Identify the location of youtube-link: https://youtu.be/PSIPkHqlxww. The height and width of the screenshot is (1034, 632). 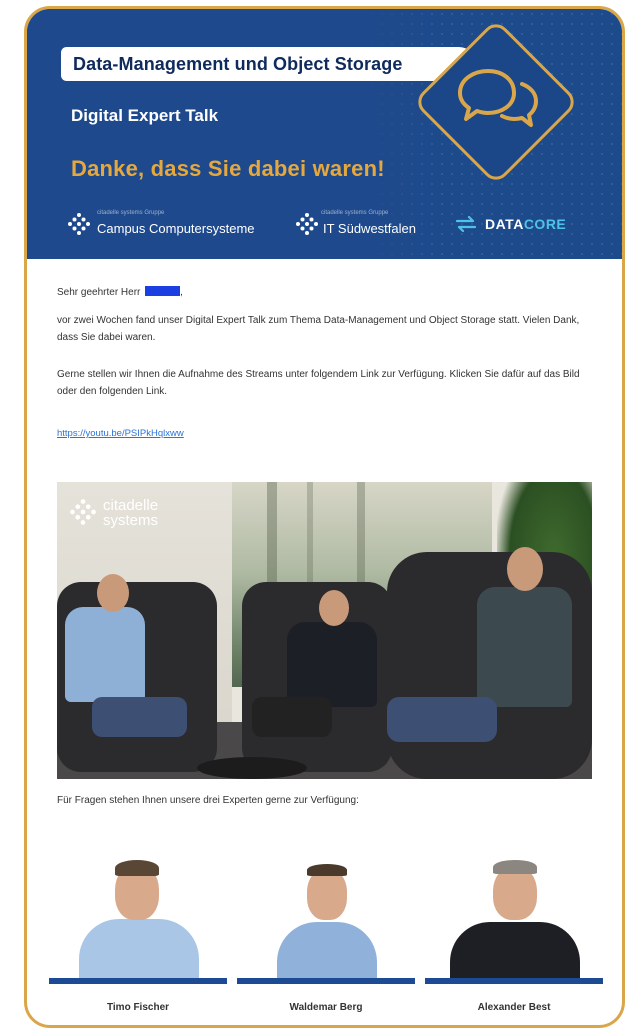
(120, 433).